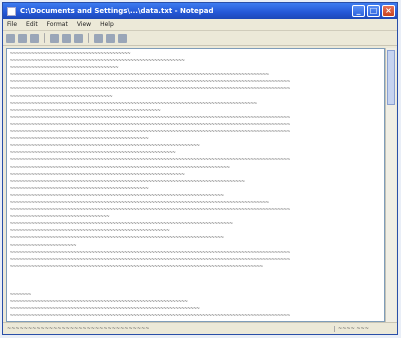 The height and width of the screenshot is (338, 401). What do you see at coordinates (64, 68) in the screenshot?
I see `text-line: ~~~~~~~~~~~~~~~~~~~~~~~~~~~~~~~~~~~~` at bounding box center [64, 68].